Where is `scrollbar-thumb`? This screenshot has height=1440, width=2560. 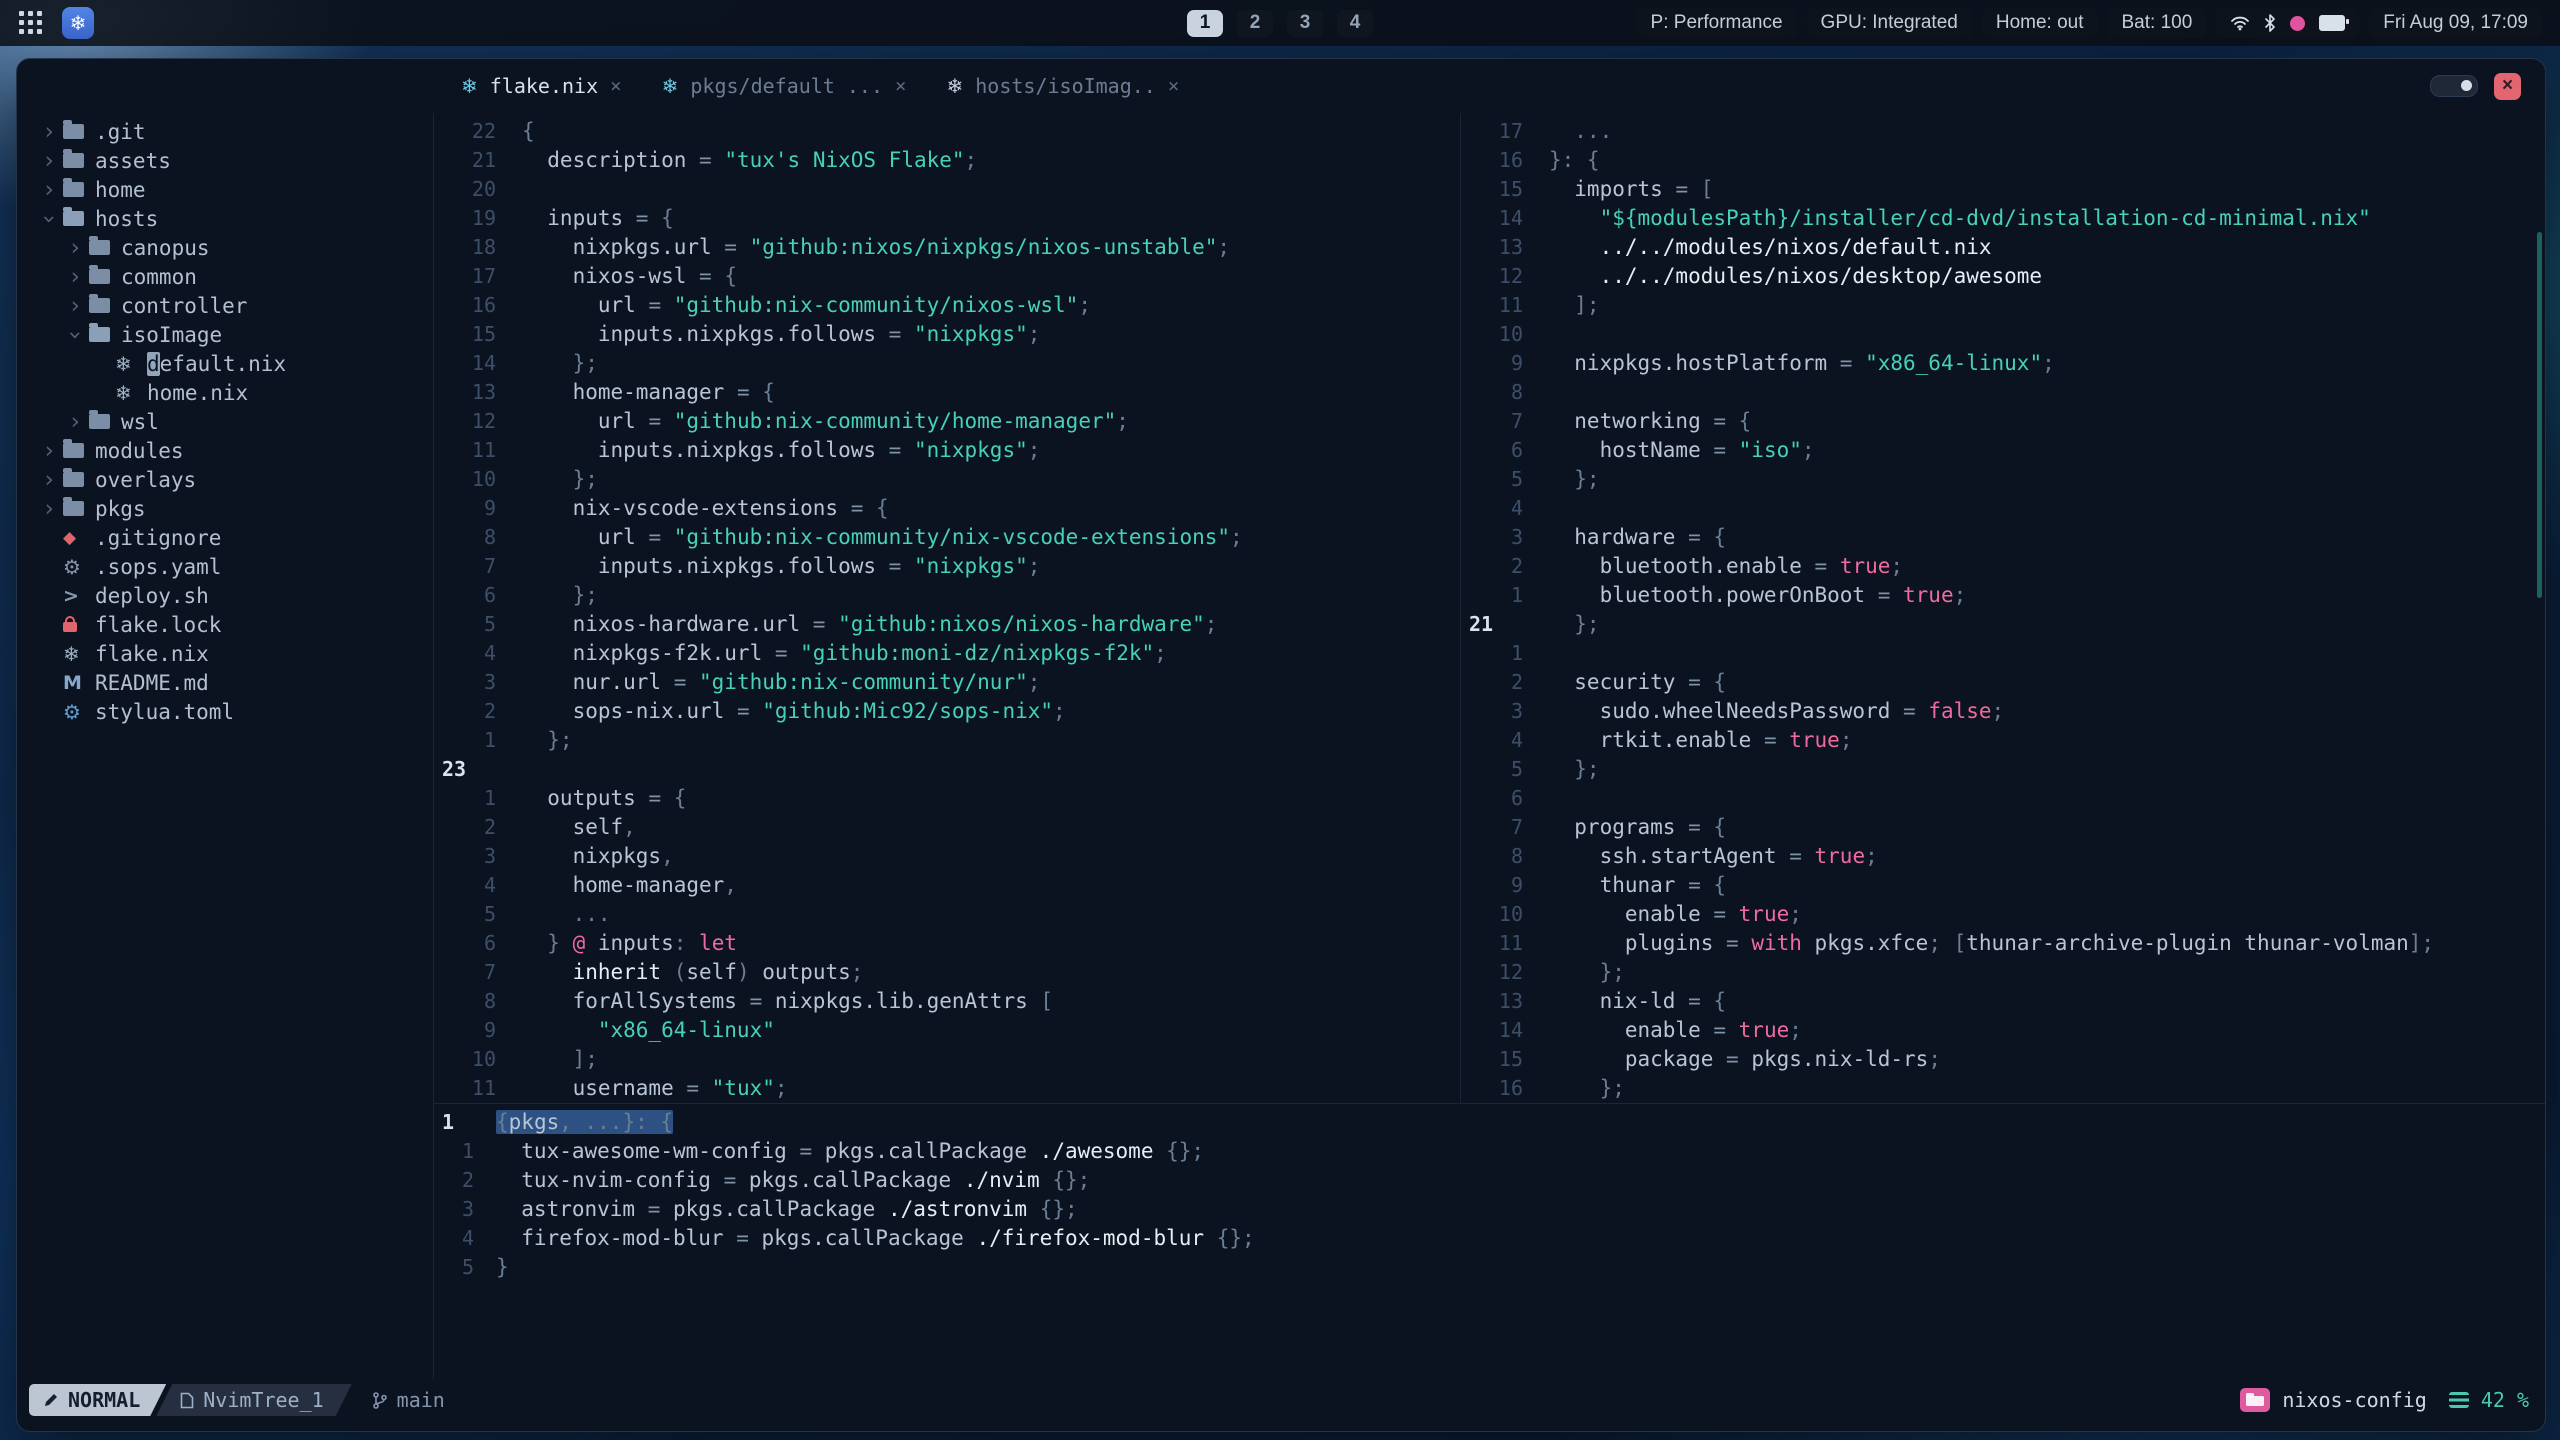 scrollbar-thumb is located at coordinates (2539, 415).